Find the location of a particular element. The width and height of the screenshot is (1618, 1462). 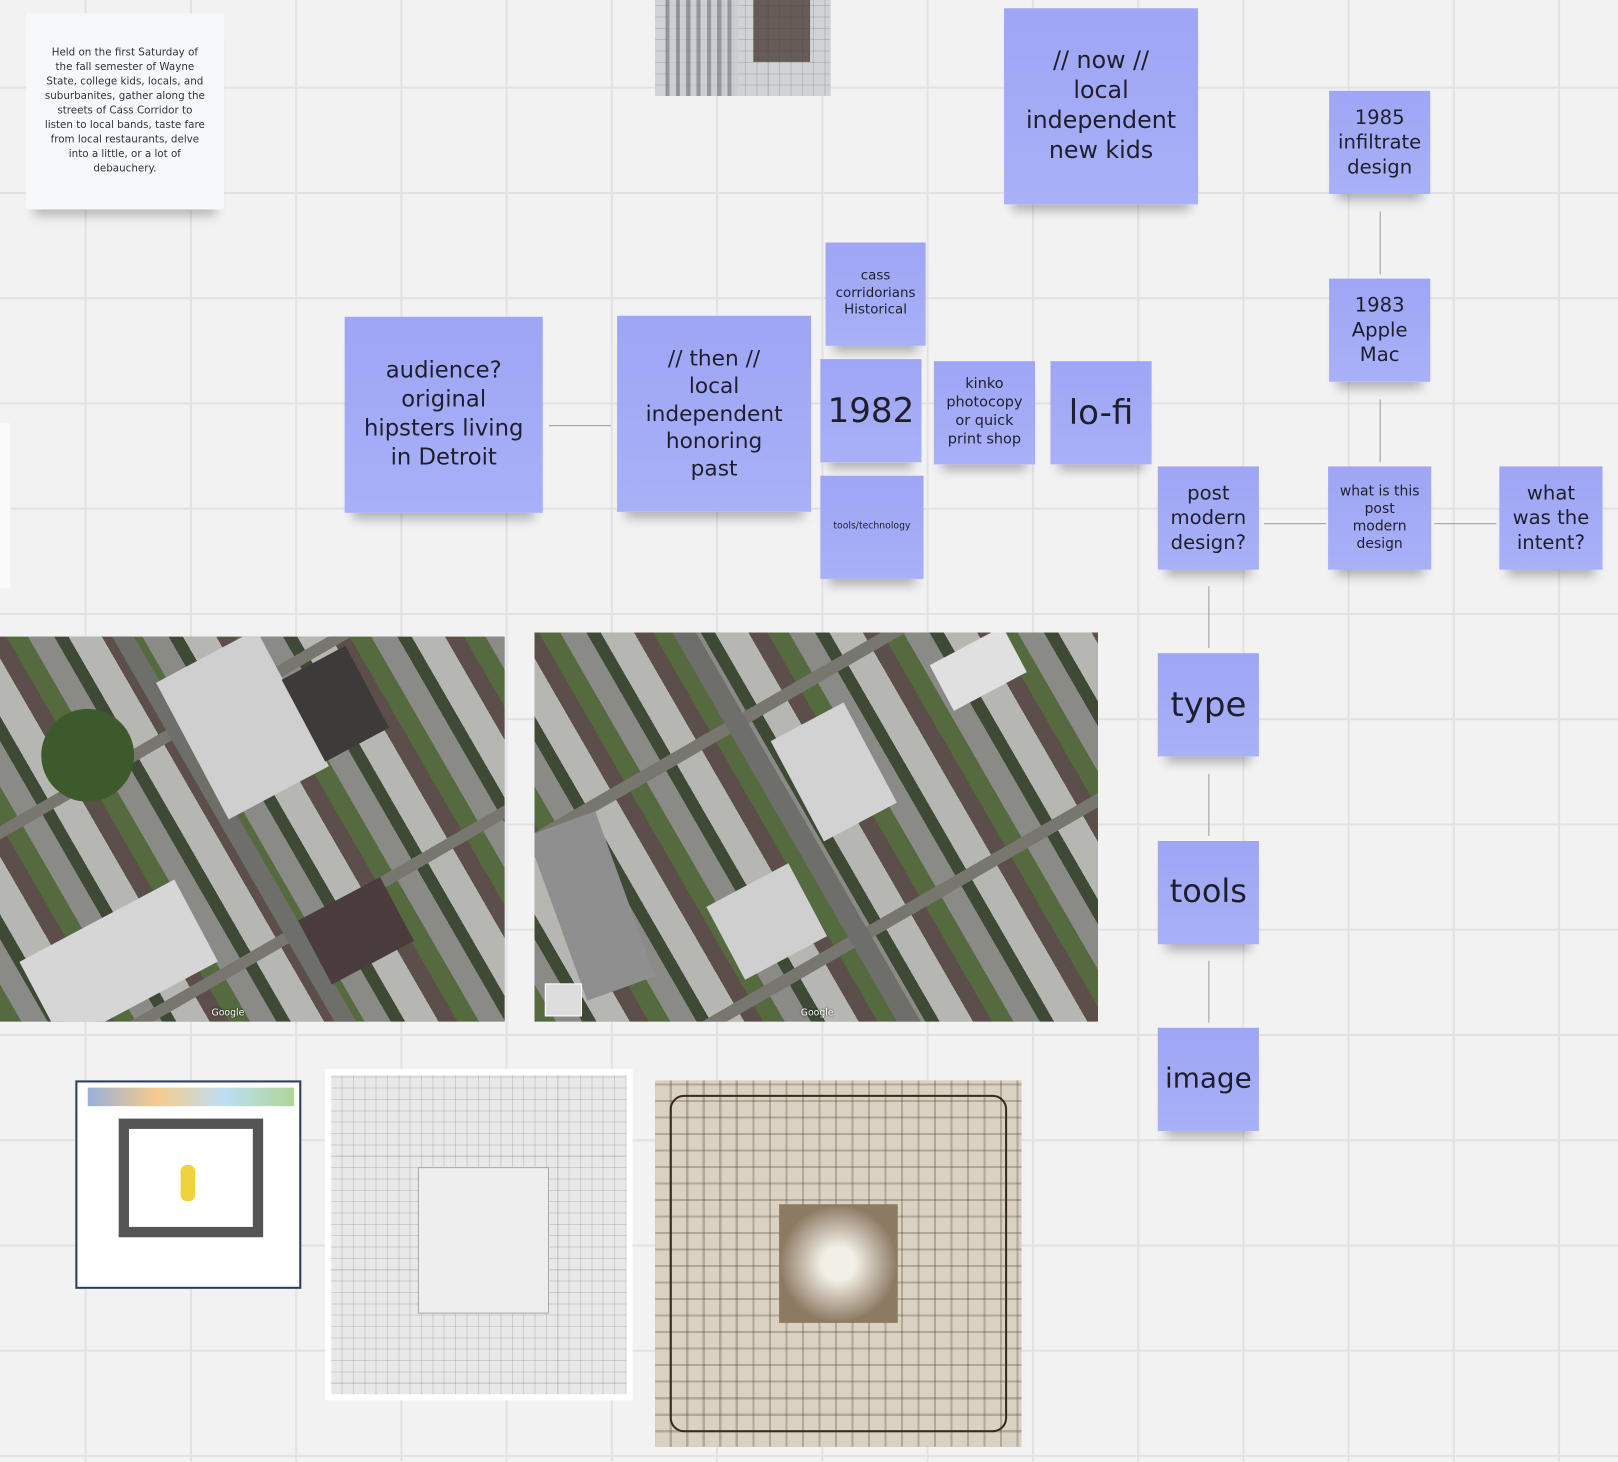

sticky-text: what is this post modern design is located at coordinates (1379, 517).